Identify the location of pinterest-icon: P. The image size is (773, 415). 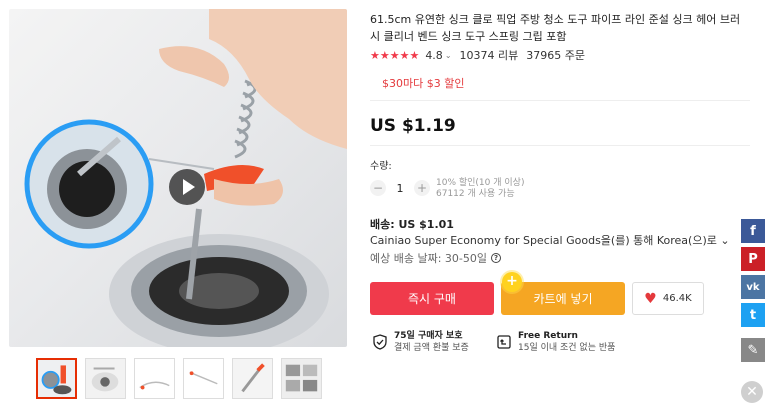
(753, 259).